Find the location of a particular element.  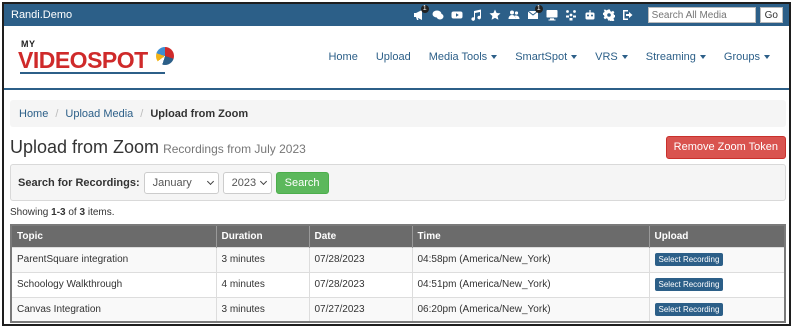

brand-logo: MY VIDEOSPOT is located at coordinates (98, 57).